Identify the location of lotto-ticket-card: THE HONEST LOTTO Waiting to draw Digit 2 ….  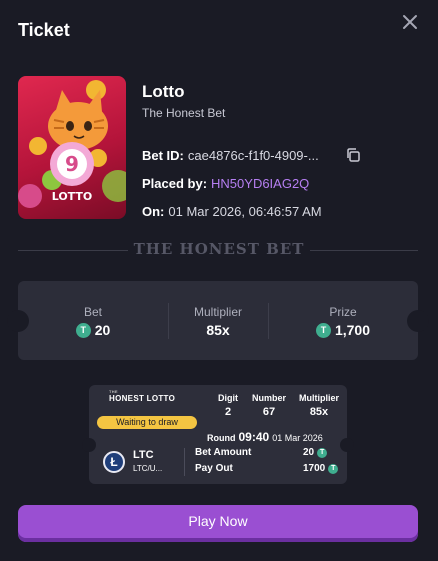
(218, 434).